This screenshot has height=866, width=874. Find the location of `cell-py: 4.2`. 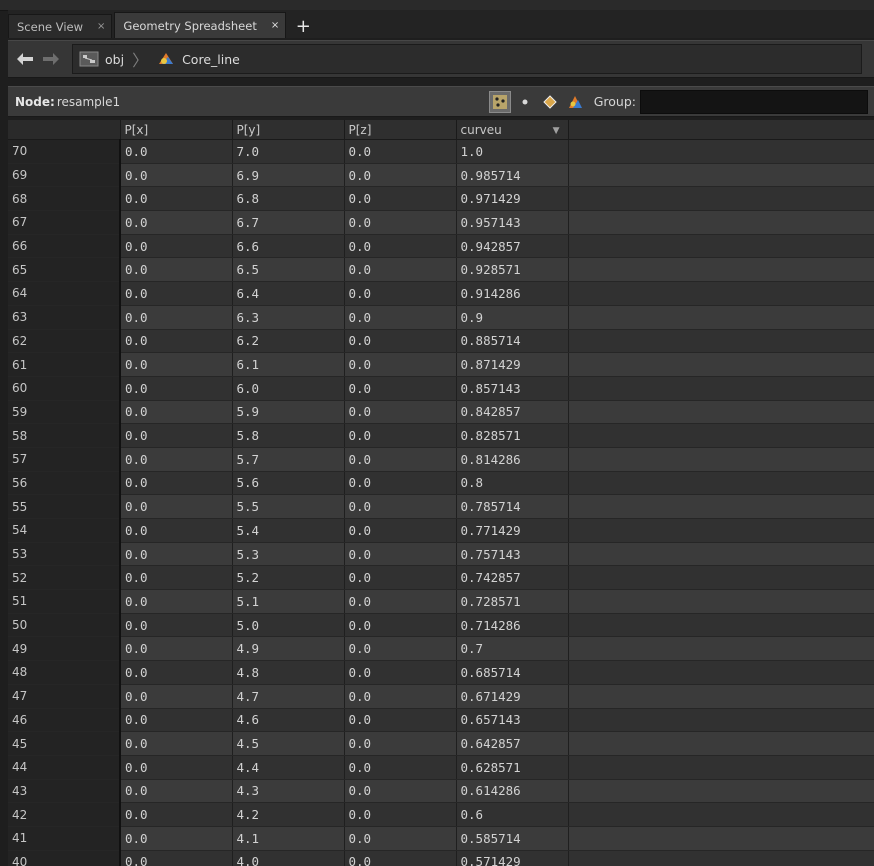

cell-py: 4.2 is located at coordinates (288, 814).